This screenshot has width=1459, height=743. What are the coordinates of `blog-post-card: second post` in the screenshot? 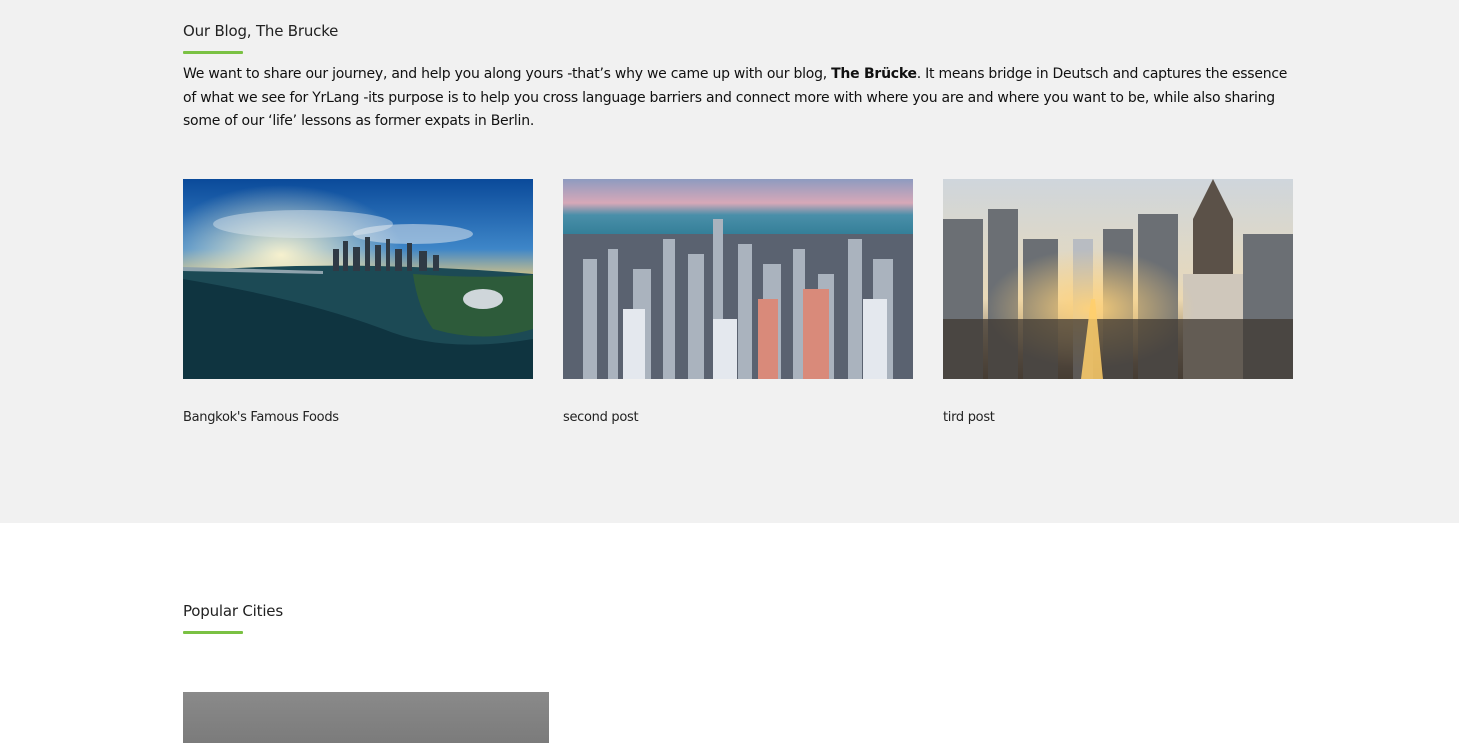 It's located at (738, 302).